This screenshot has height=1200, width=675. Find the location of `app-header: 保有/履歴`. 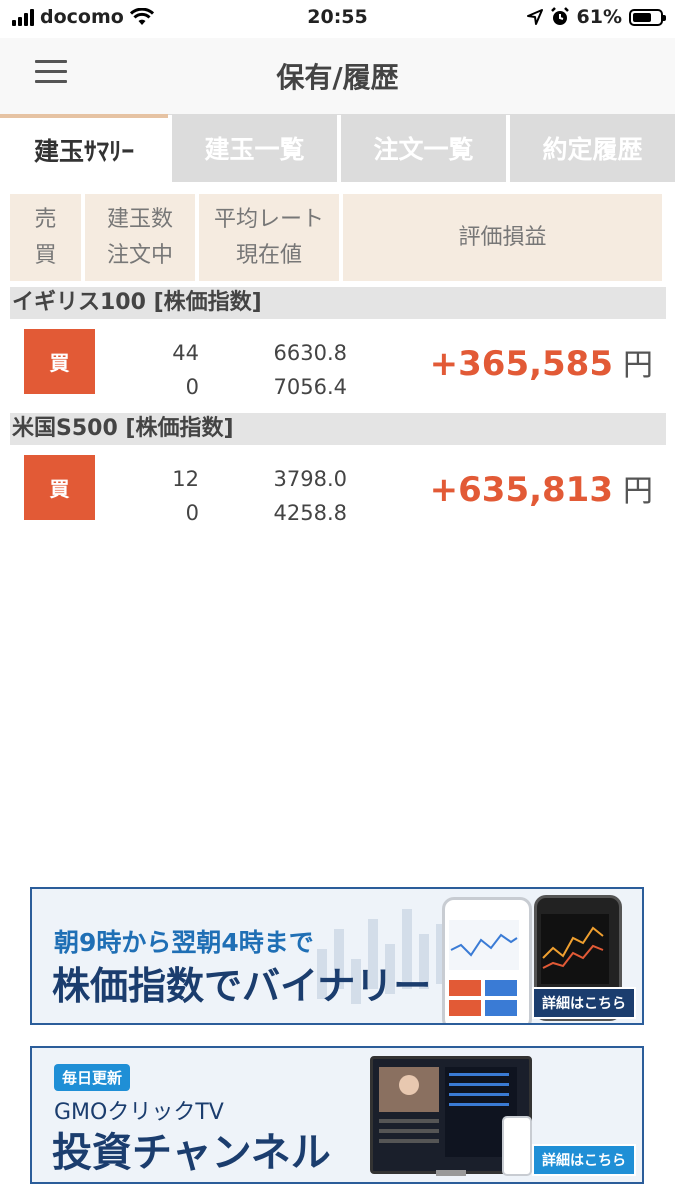

app-header: 保有/履歴 is located at coordinates (337, 76).